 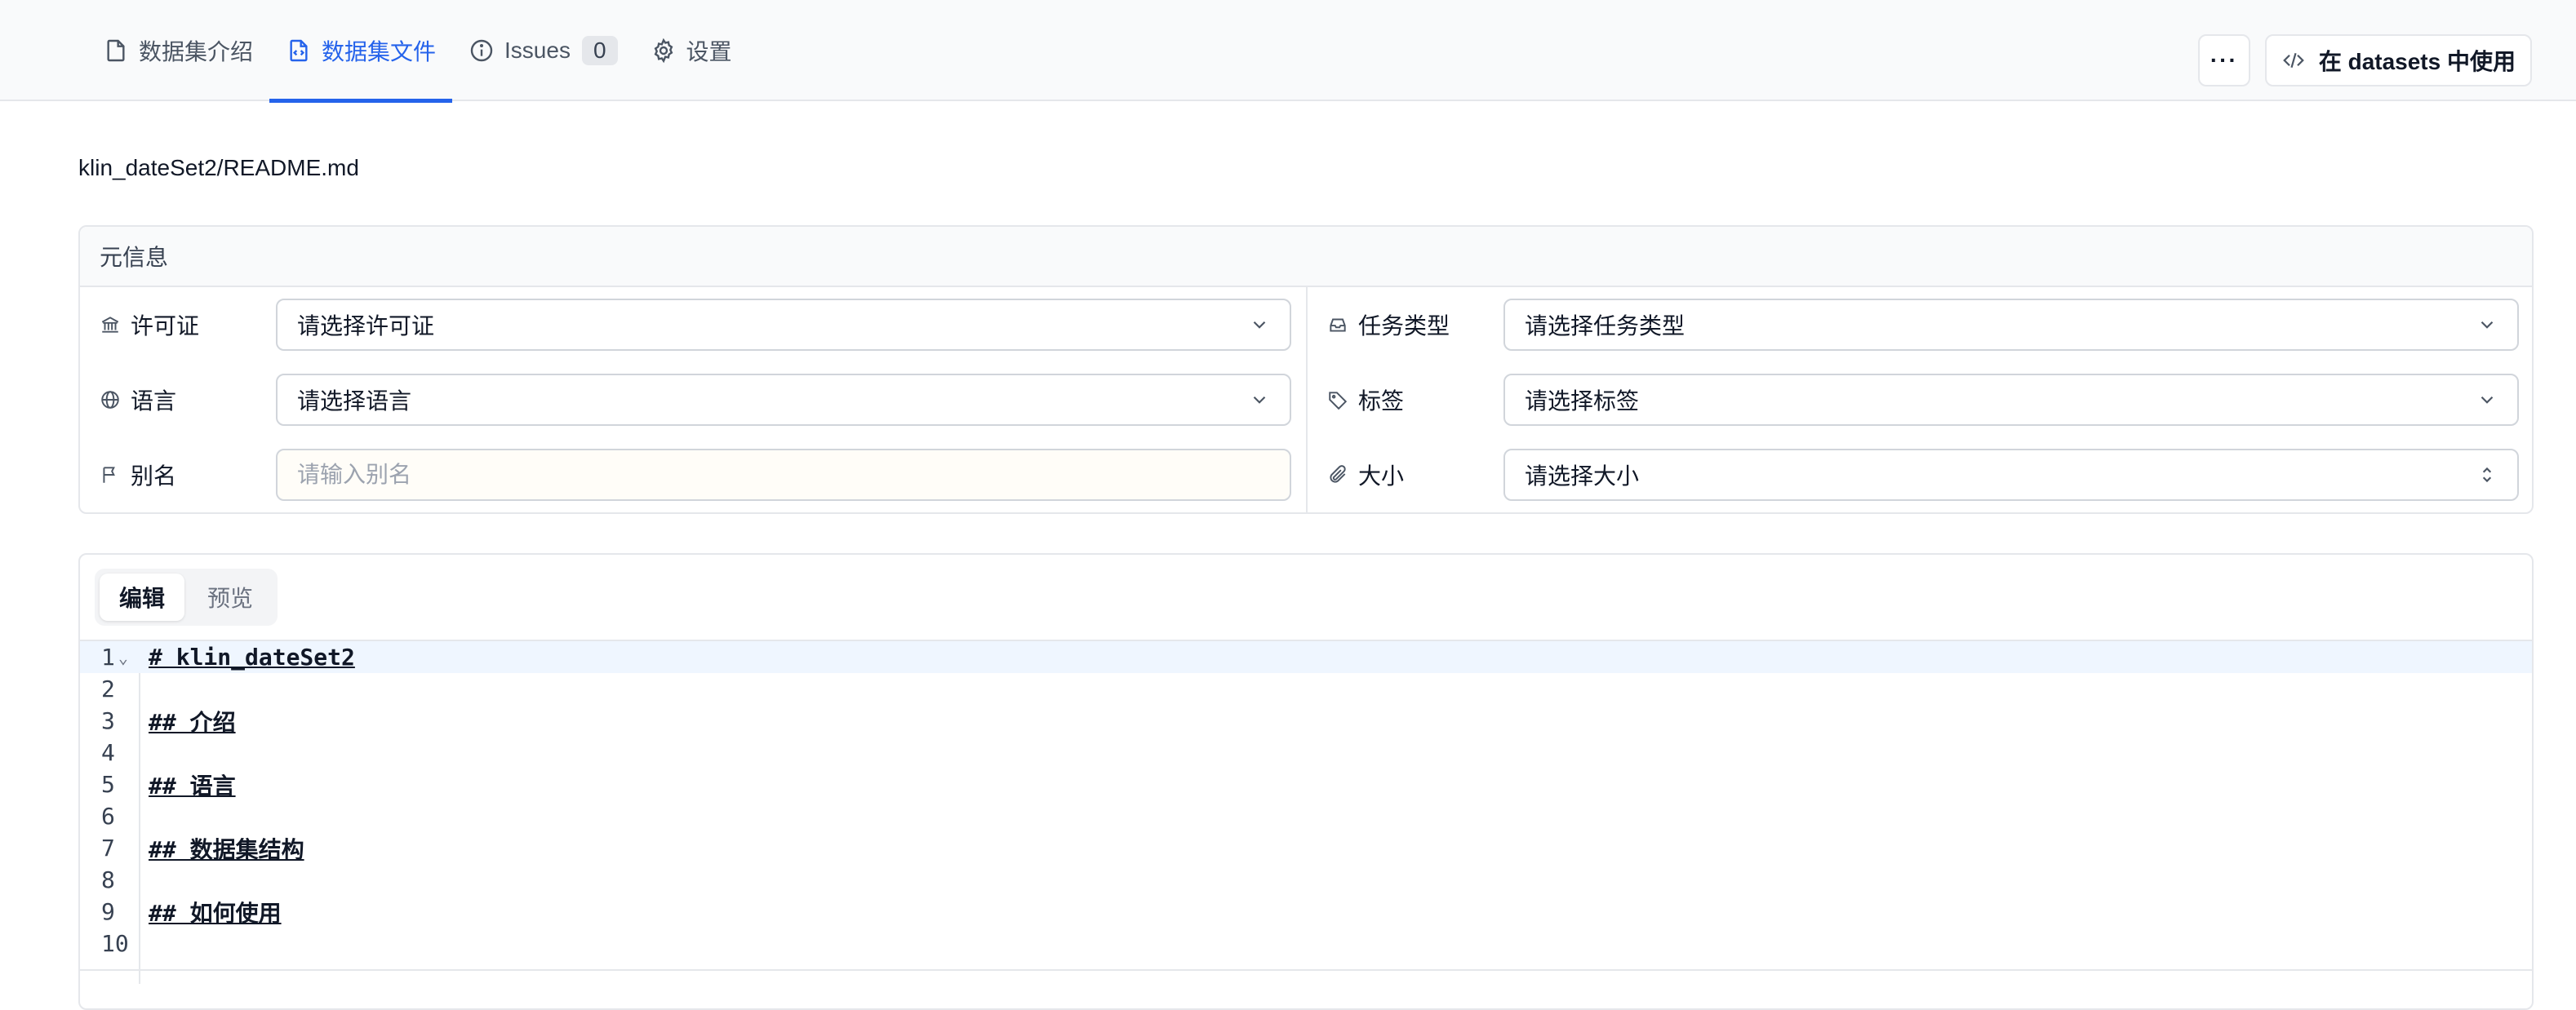 I want to click on code-line-text: ## 语言, so click(x=192, y=786).